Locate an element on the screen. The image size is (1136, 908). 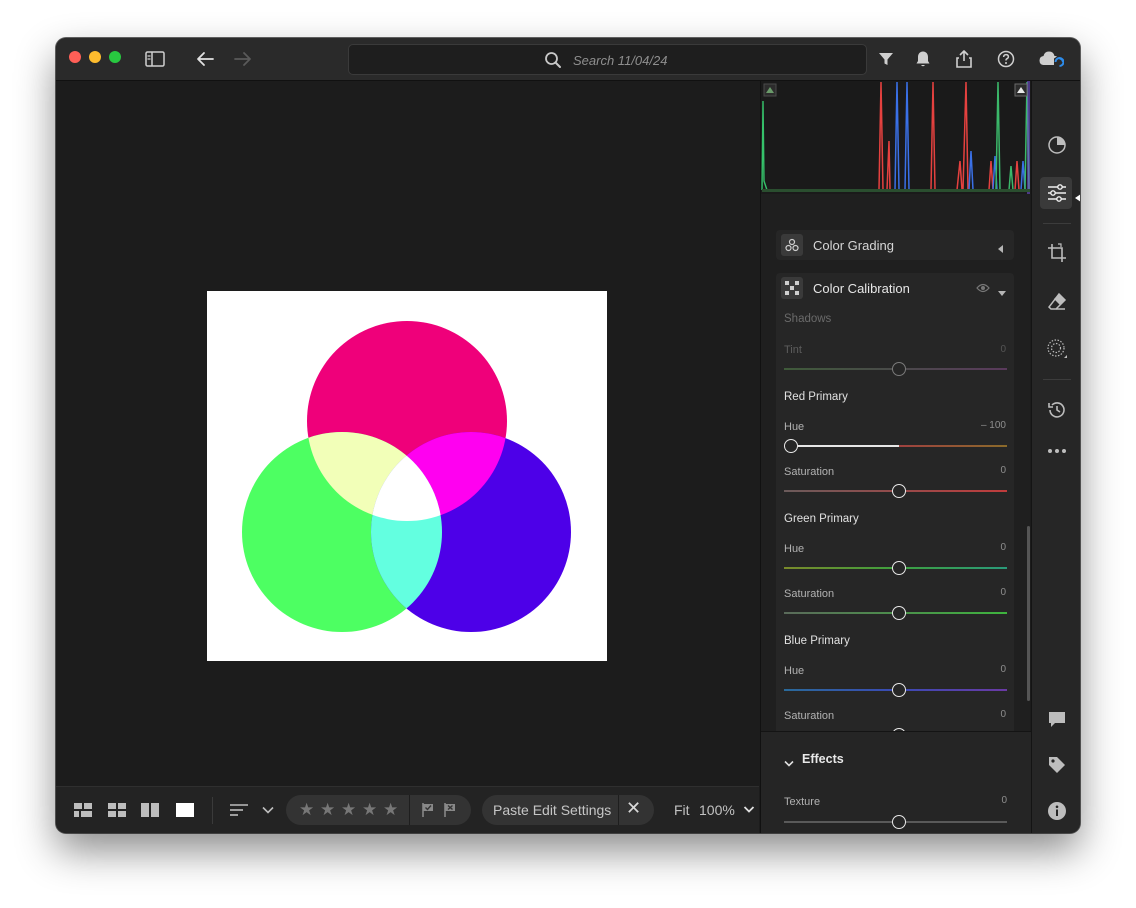
shadows-title: Shadows is located at coordinates (808, 319).